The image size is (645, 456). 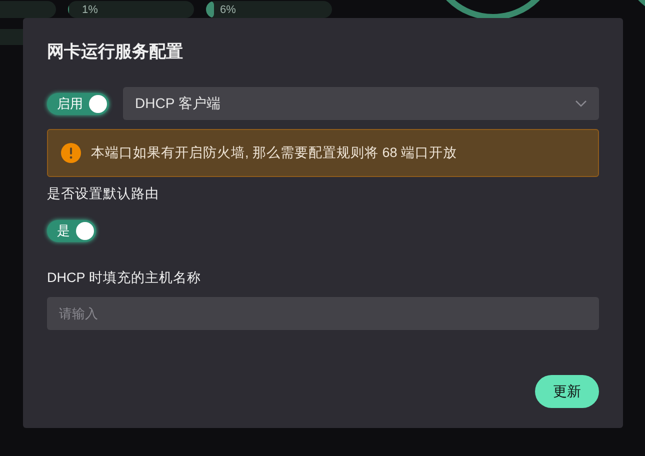 What do you see at coordinates (71, 153) in the screenshot?
I see `warning-icon` at bounding box center [71, 153].